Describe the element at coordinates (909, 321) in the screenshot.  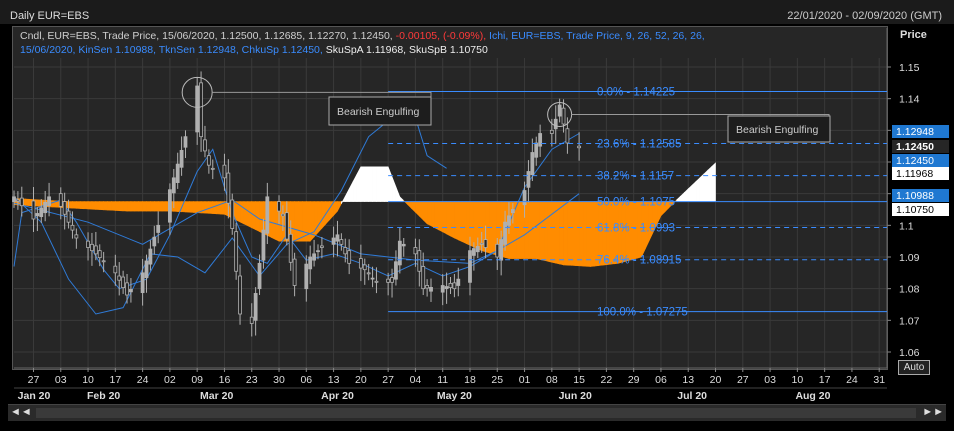
I see `y-tick-label: 1.07` at that location.